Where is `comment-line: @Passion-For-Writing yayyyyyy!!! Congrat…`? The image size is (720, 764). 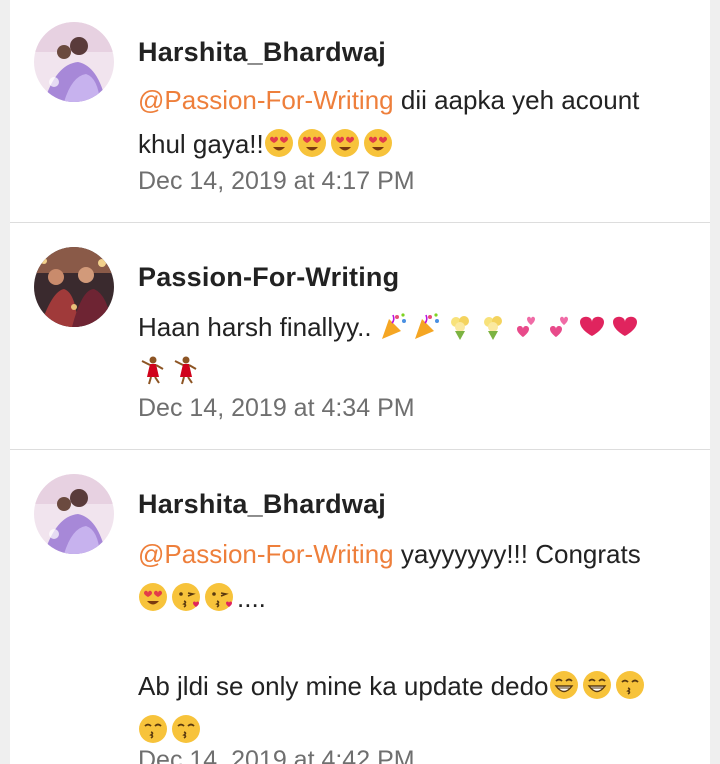
comment-line: @Passion-For-Writing yayyyyyy!!! Congrat… is located at coordinates (418, 554).